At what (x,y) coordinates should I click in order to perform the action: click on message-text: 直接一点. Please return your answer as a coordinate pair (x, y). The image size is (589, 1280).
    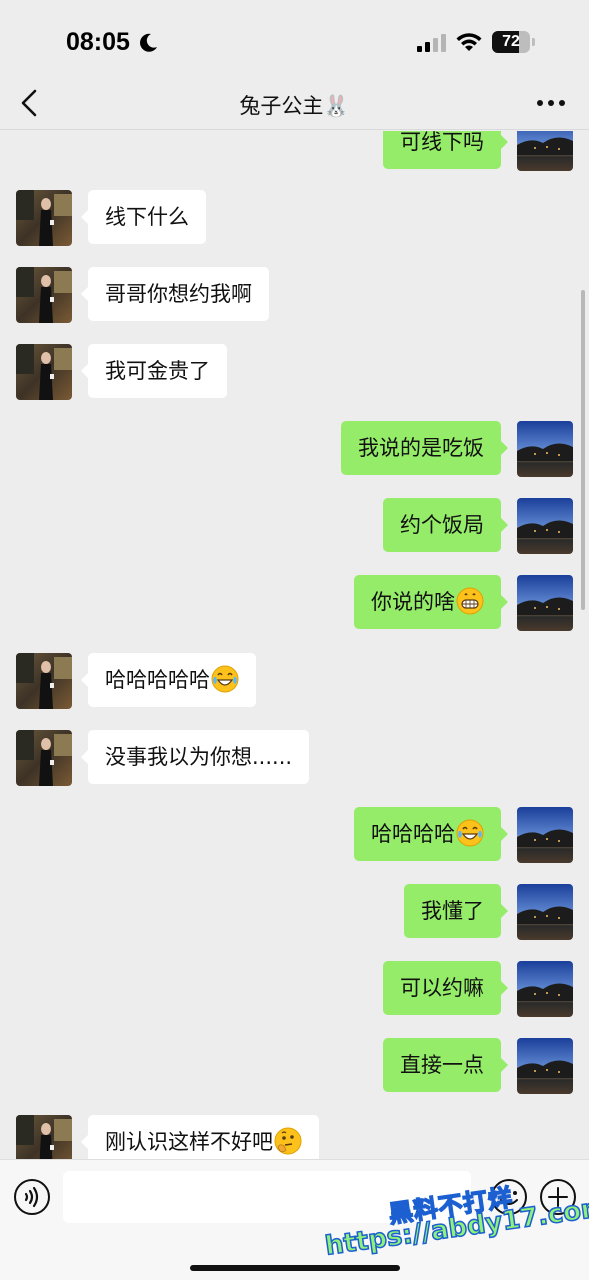
    Looking at the image, I should click on (442, 1065).